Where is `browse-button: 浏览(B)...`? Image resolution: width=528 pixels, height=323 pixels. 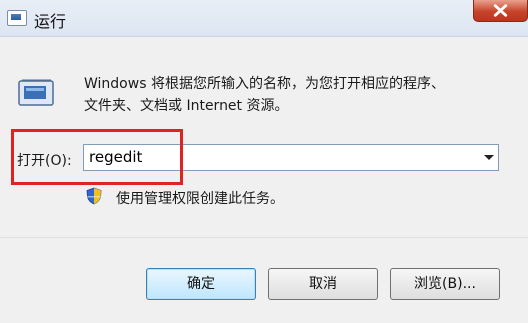
browse-button: 浏览(B)... is located at coordinates (445, 284).